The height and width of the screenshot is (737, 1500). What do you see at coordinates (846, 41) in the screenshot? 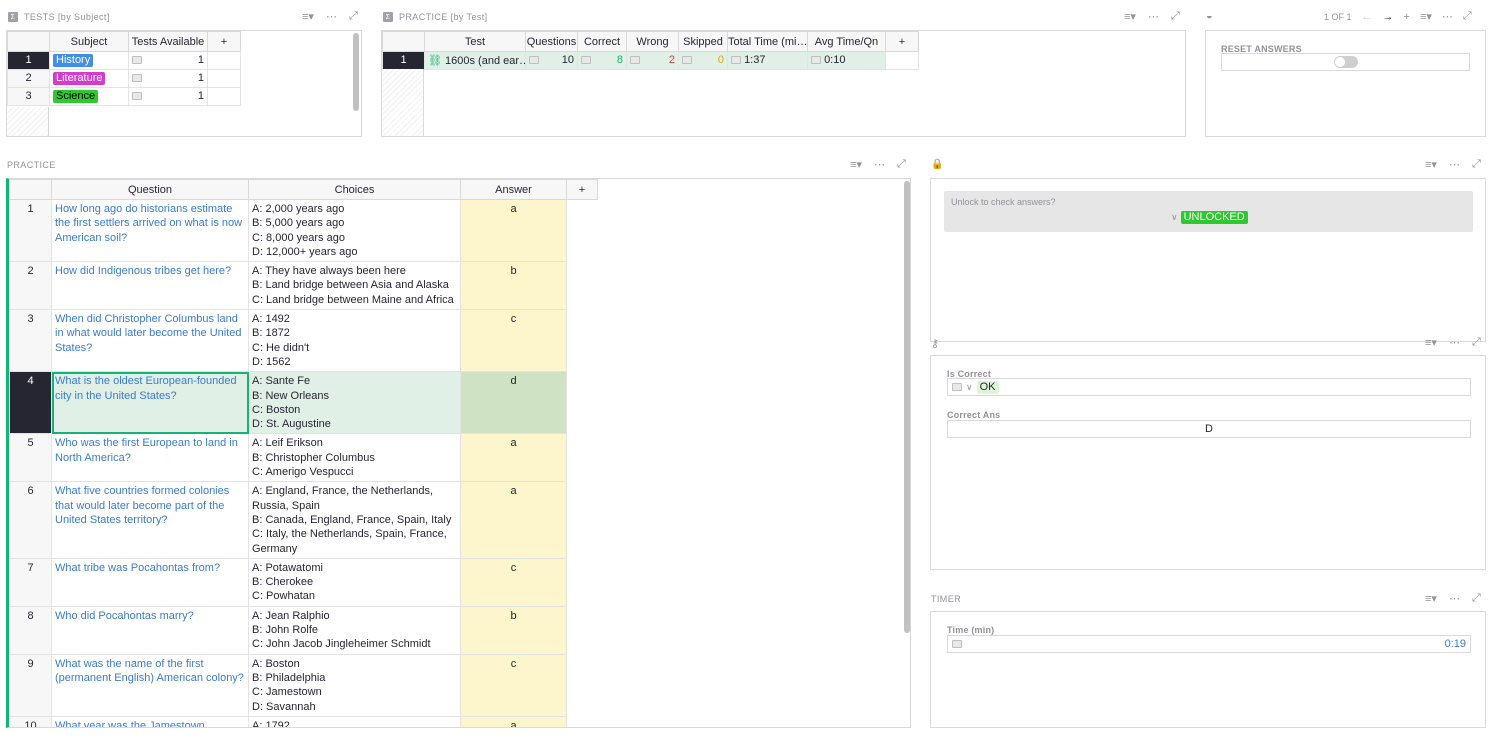
I see `column-header: Avg Time/Qn` at bounding box center [846, 41].